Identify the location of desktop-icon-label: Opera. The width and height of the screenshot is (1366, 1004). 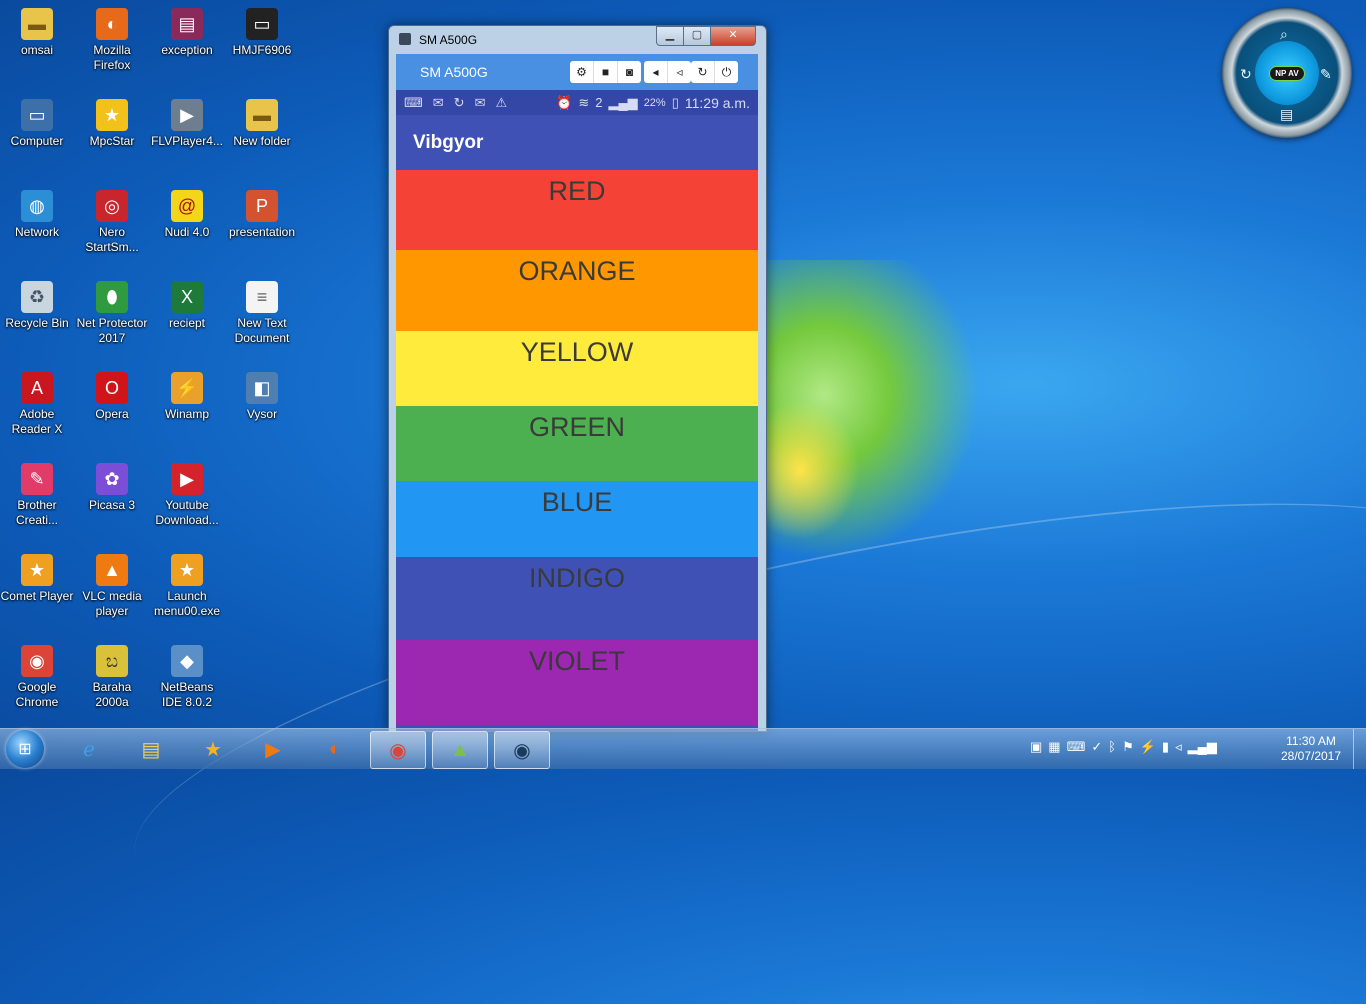
(112, 414).